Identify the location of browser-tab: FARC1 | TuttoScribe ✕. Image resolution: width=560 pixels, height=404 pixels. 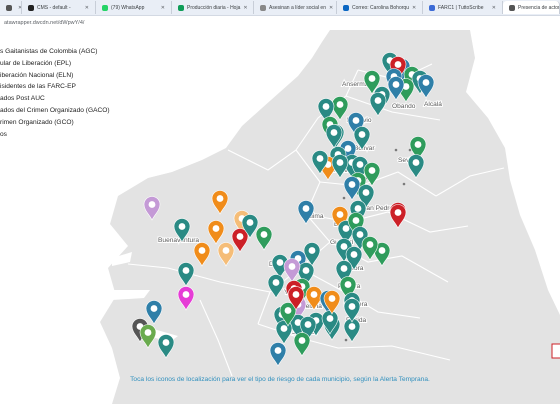
(463, 7).